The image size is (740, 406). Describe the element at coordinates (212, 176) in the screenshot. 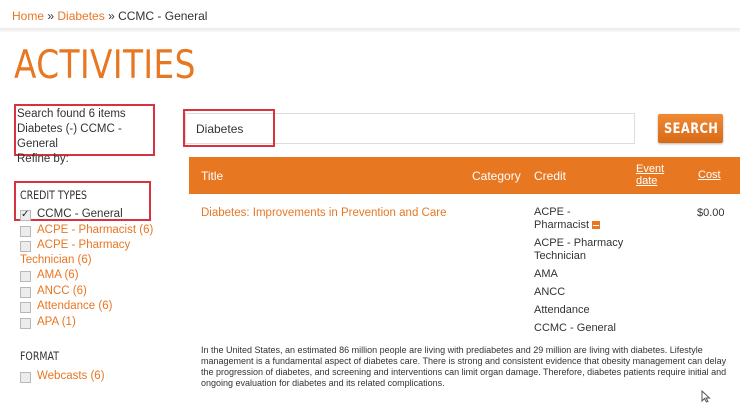

I see `column-header-title: Title` at that location.